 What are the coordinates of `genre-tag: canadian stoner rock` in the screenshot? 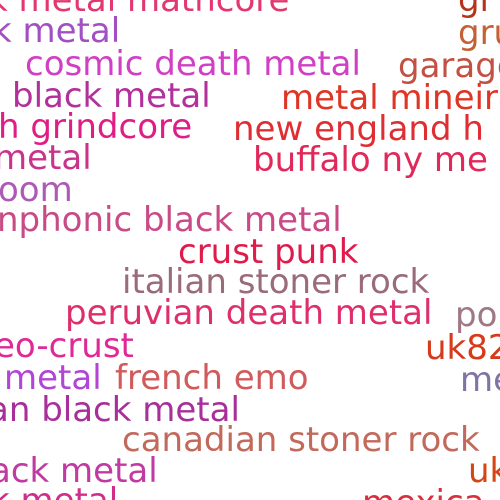 It's located at (301, 440).